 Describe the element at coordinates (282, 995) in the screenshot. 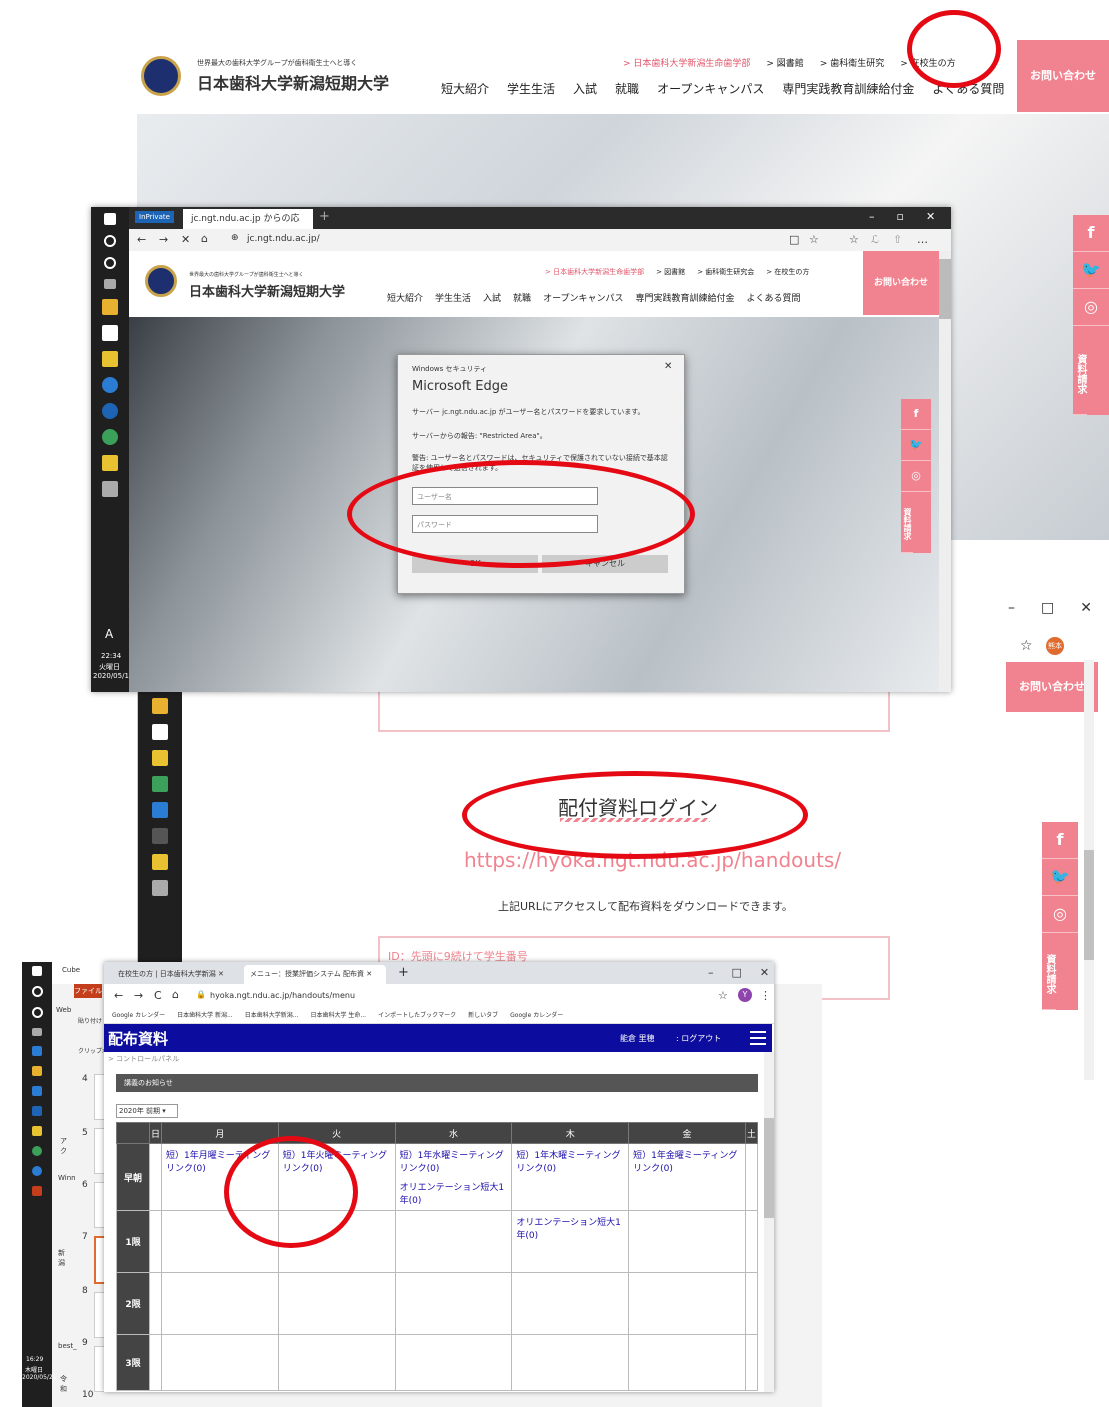

I see `address-bar: hyoka.ngt.ndu.ac.jp/handouts/menu` at that location.